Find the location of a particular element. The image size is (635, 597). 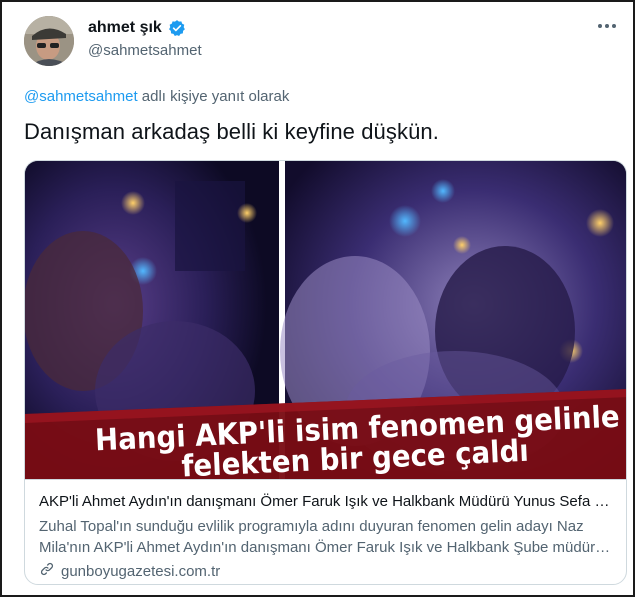

card-domain: gunboyugazetesi.com.tr is located at coordinates (141, 571).